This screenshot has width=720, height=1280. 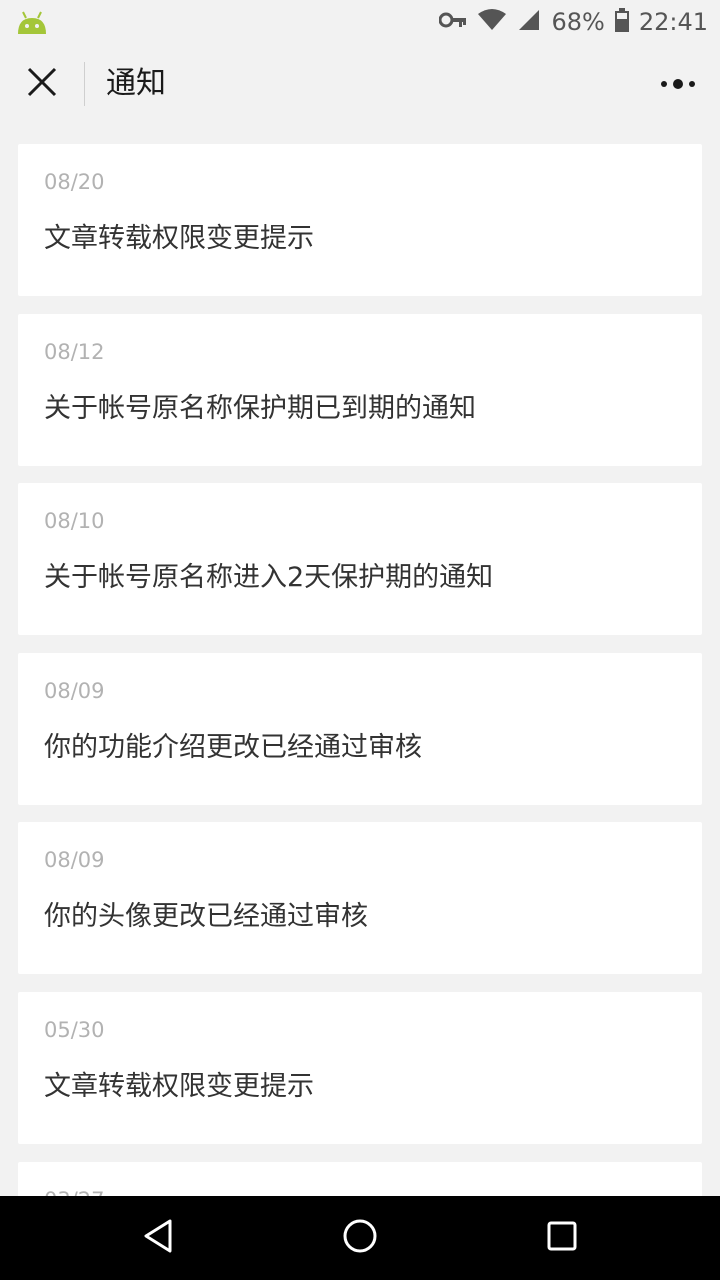 What do you see at coordinates (360, 729) in the screenshot?
I see `notification-item: 08/09 你的功能介绍更改已经通过审核` at bounding box center [360, 729].